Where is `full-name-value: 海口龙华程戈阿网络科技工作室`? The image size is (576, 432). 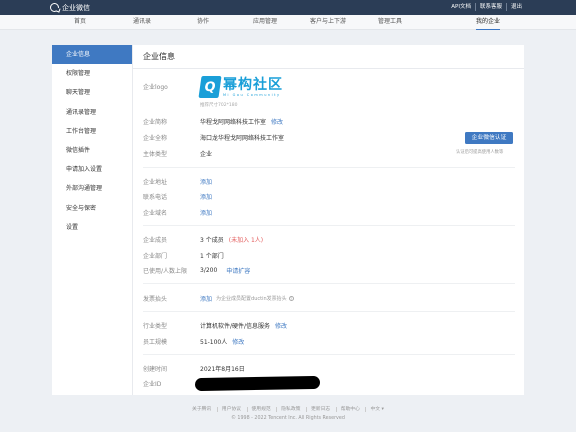 full-name-value: 海口龙华程戈阿网络科技工作室 is located at coordinates (242, 138).